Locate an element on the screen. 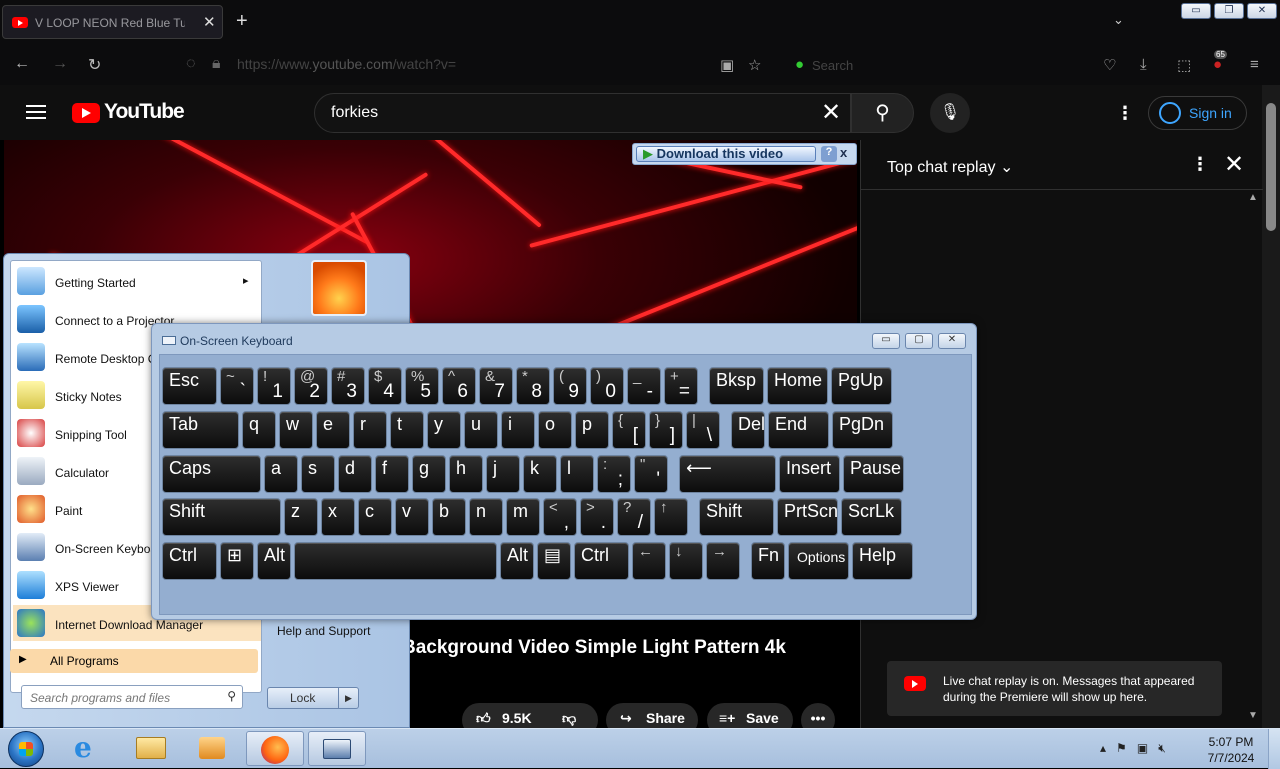 Image resolution: width=1280 pixels, height=769 pixels. forward-icon: → is located at coordinates (60, 64).